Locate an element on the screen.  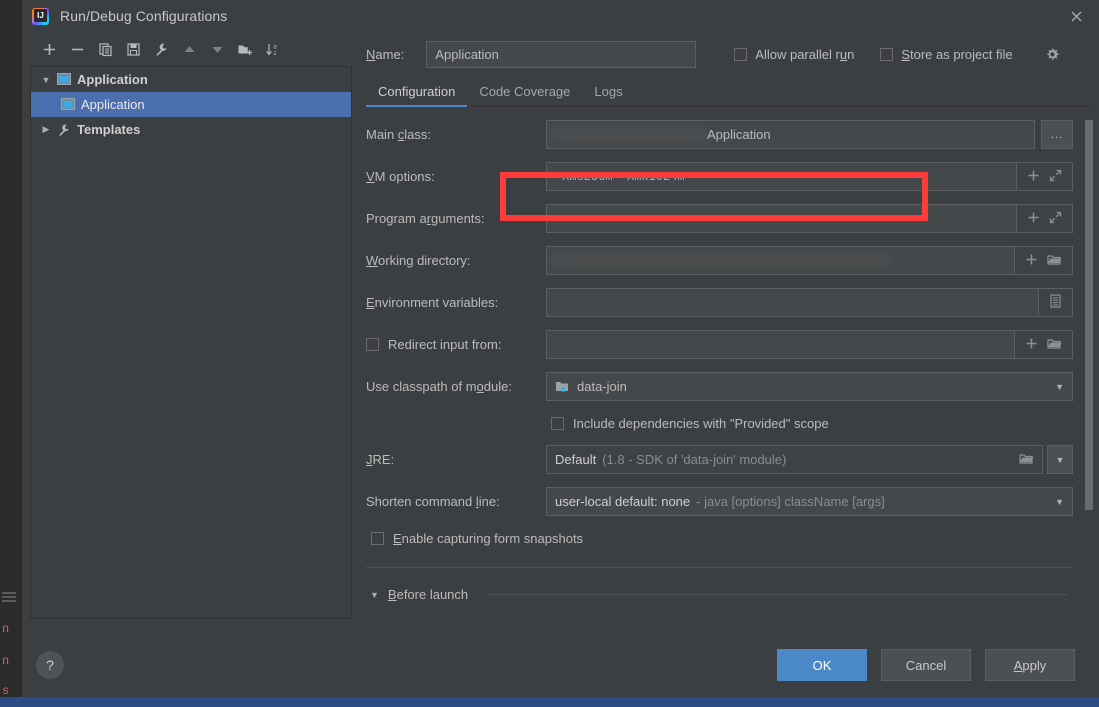
application-icon is located at coordinates (68, 105).